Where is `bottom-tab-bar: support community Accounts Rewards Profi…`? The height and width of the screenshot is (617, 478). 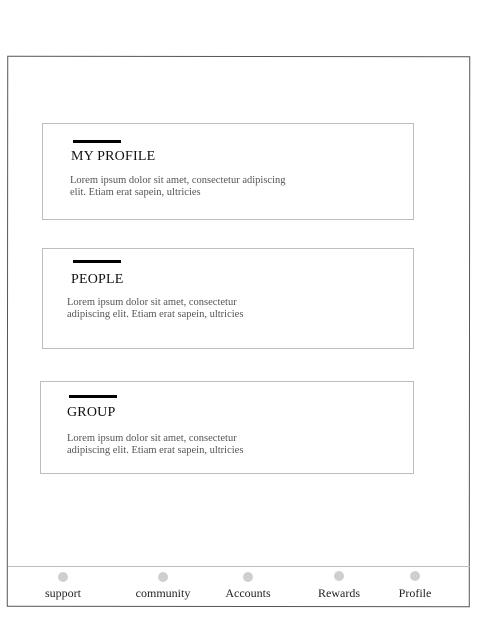
bottom-tab-bar: support community Accounts Rewards Profi… is located at coordinates (239, 586).